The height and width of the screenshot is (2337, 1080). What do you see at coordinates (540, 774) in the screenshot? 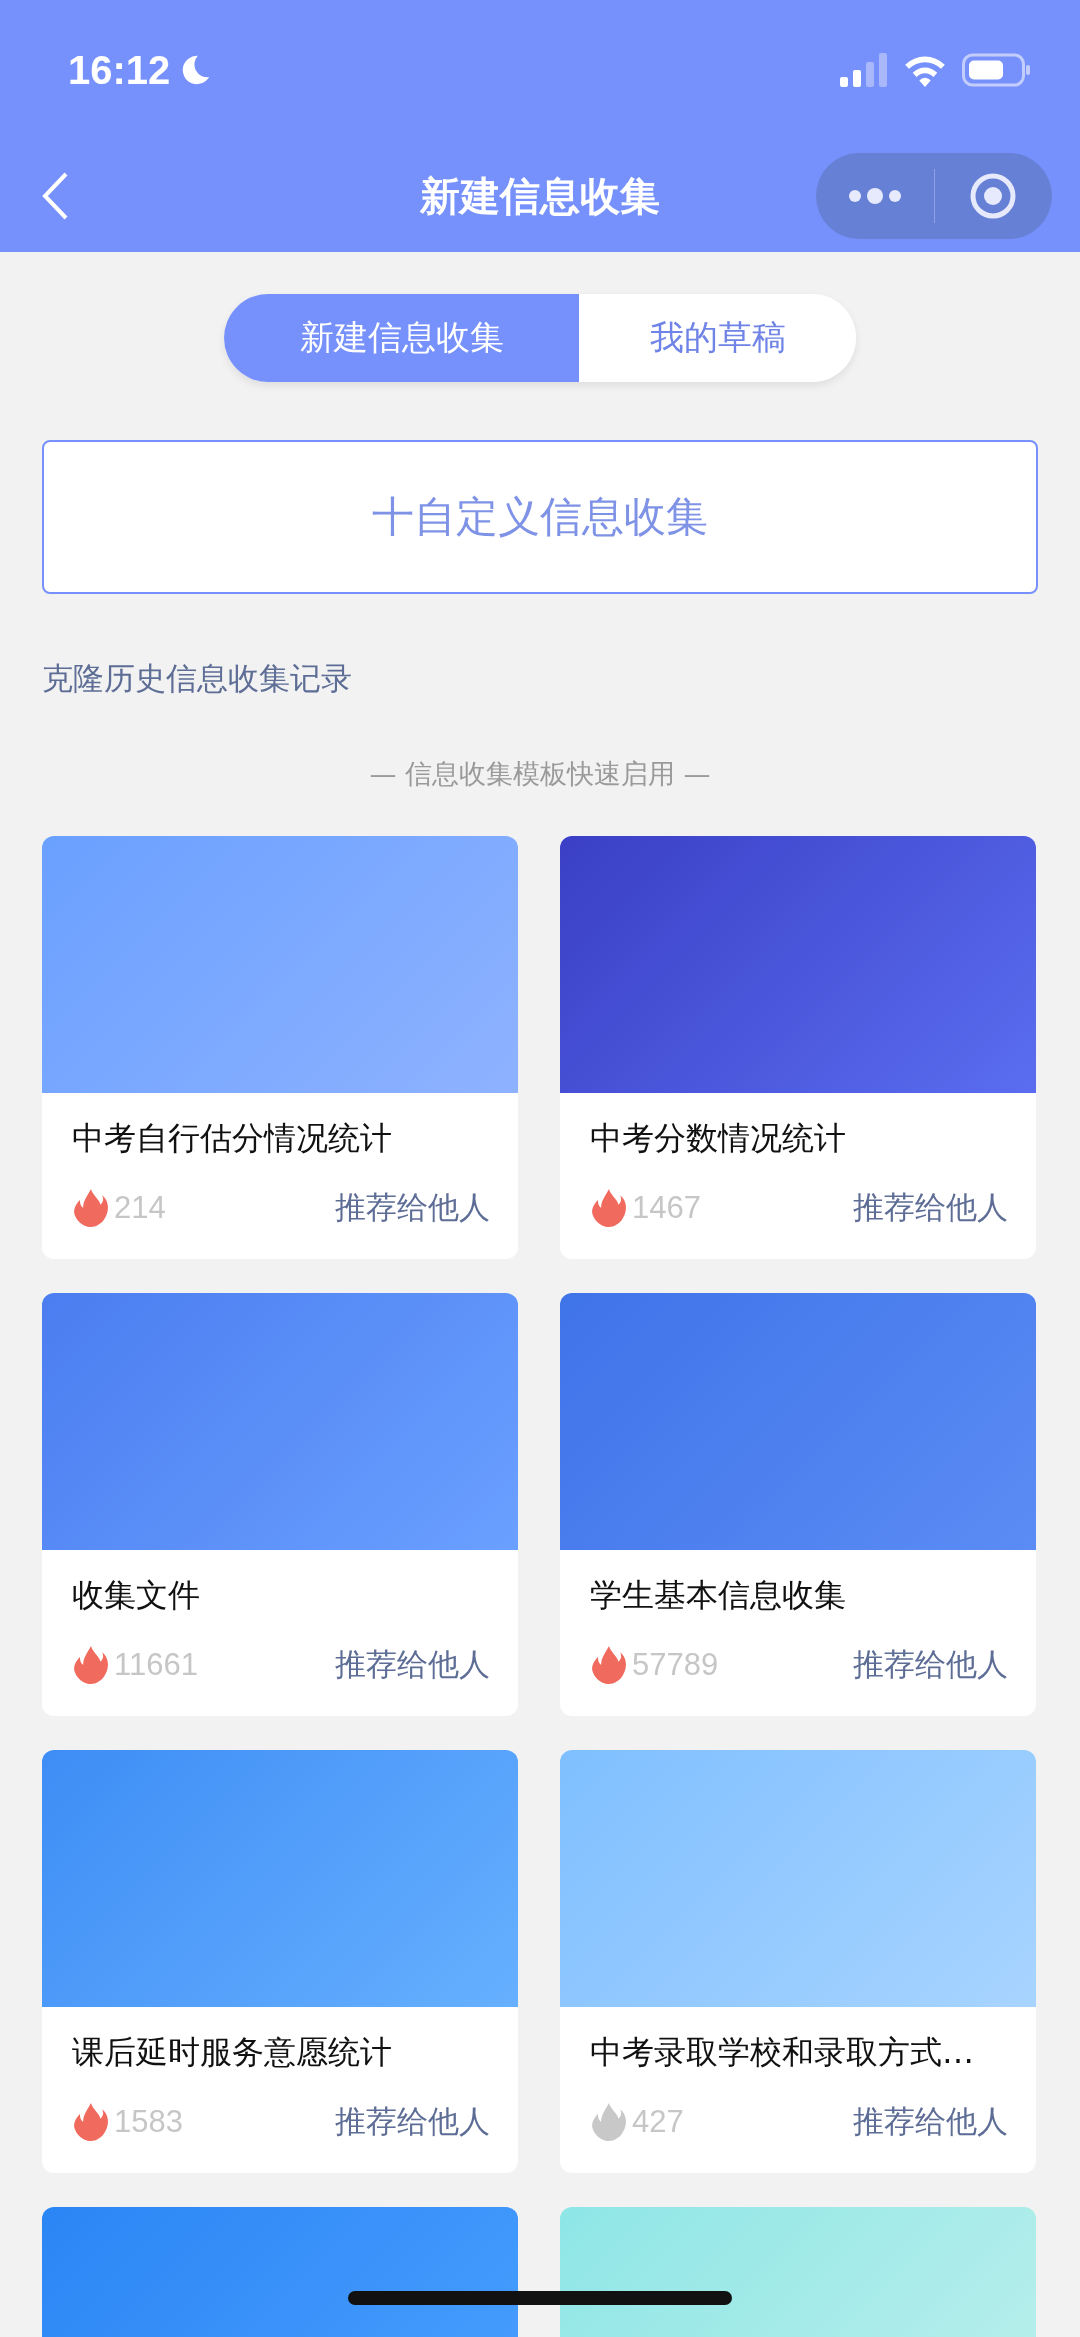
I see `section-title: — 信息收集模板快速启用 —` at bounding box center [540, 774].